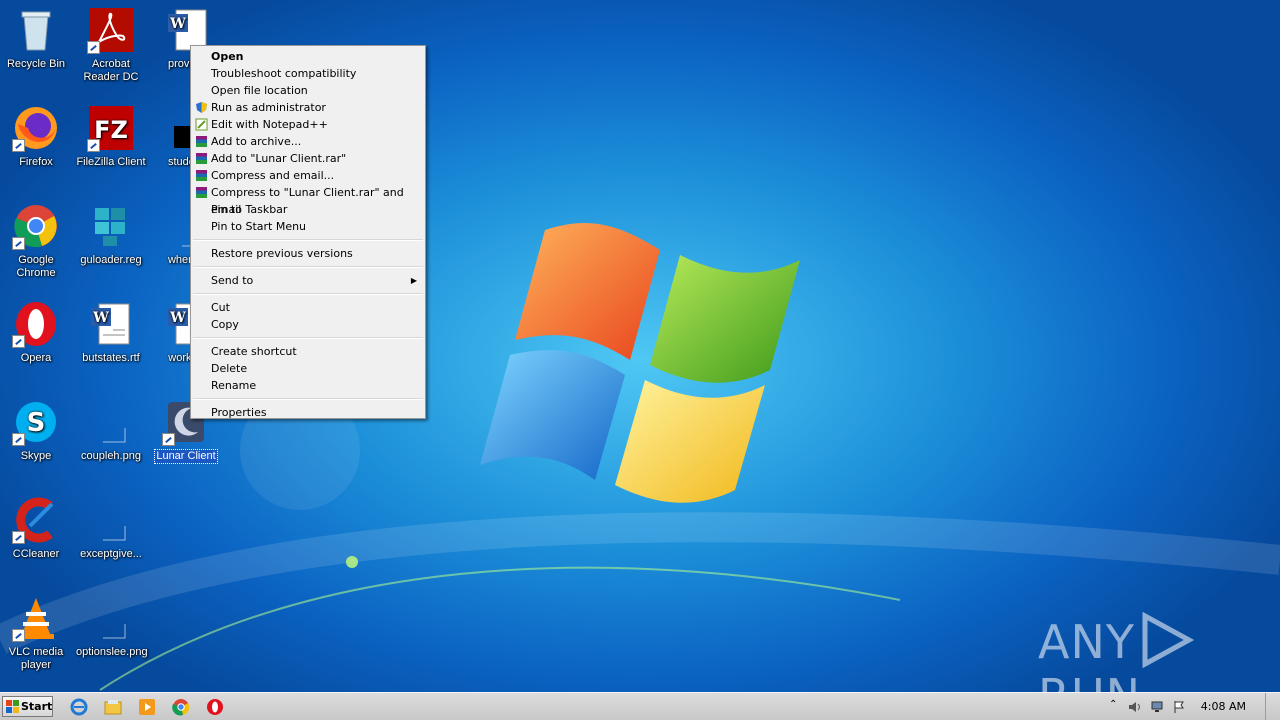 The width and height of the screenshot is (1280, 720). What do you see at coordinates (111, 30) in the screenshot?
I see `acrobat-icon` at bounding box center [111, 30].